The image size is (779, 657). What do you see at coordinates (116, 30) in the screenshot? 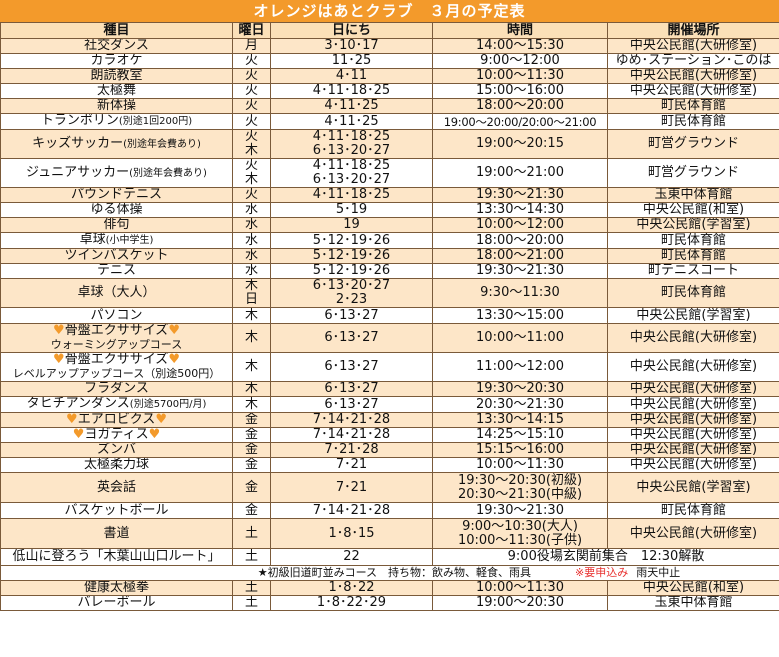
I see `col-header-event: 種目` at bounding box center [116, 30].